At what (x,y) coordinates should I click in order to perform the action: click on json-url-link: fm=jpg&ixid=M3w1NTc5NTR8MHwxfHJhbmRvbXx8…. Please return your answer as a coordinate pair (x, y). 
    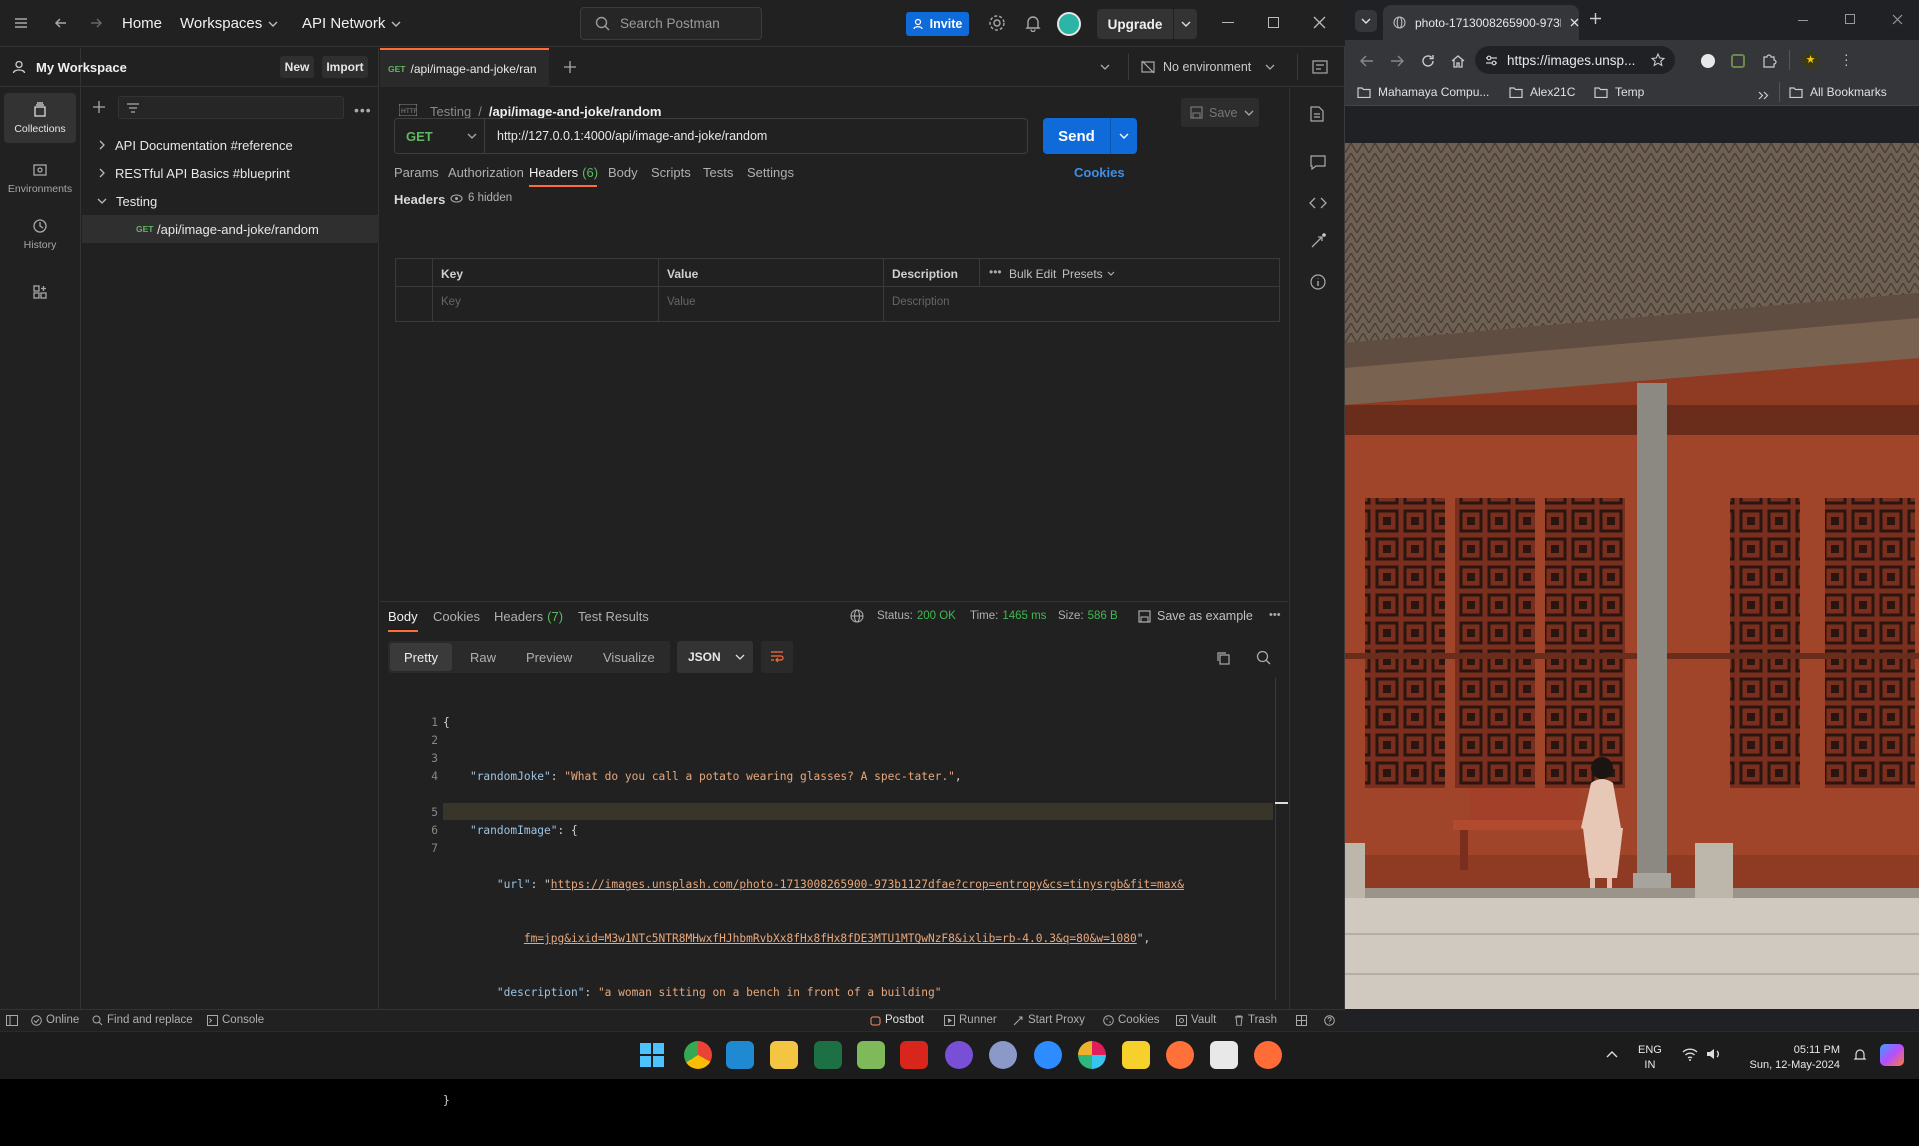
    Looking at the image, I should click on (830, 938).